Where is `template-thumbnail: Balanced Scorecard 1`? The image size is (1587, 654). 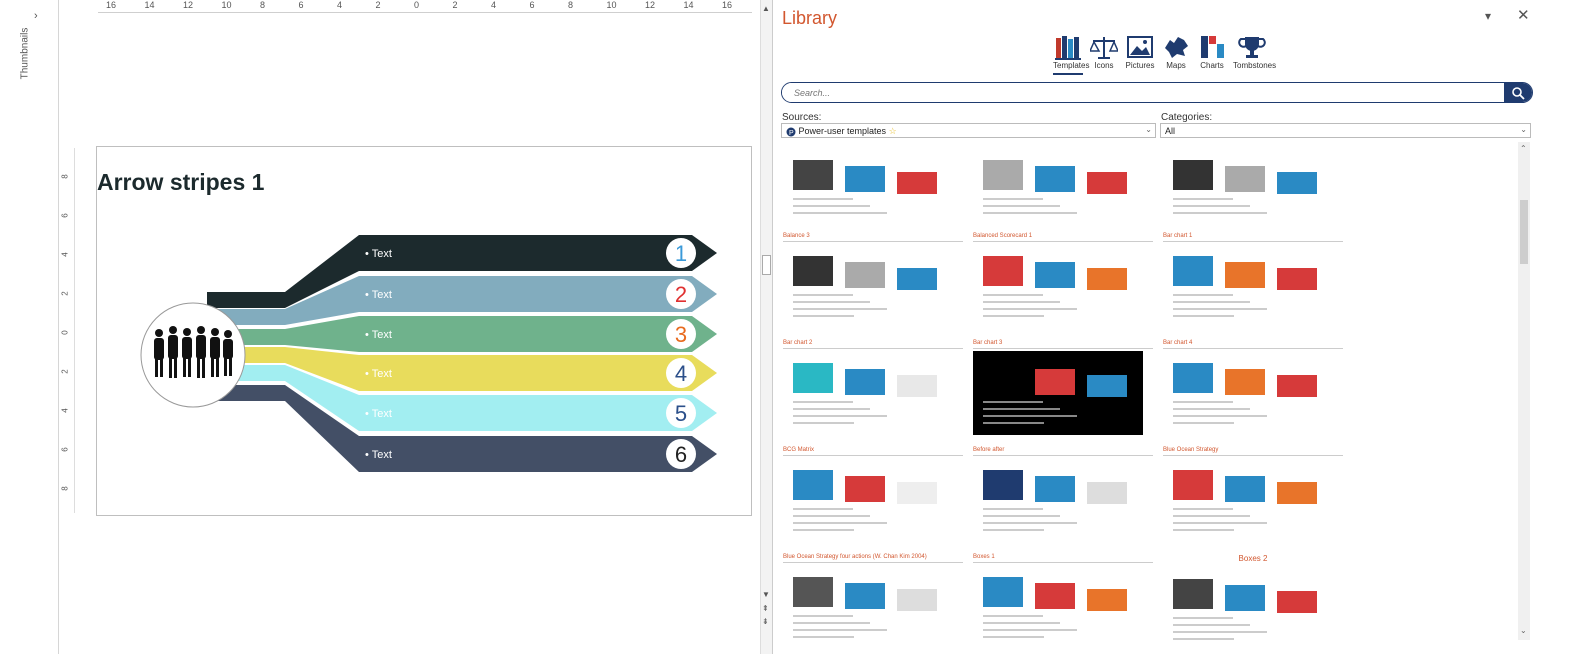
template-thumbnail: Balanced Scorecard 1 is located at coordinates (1063, 283).